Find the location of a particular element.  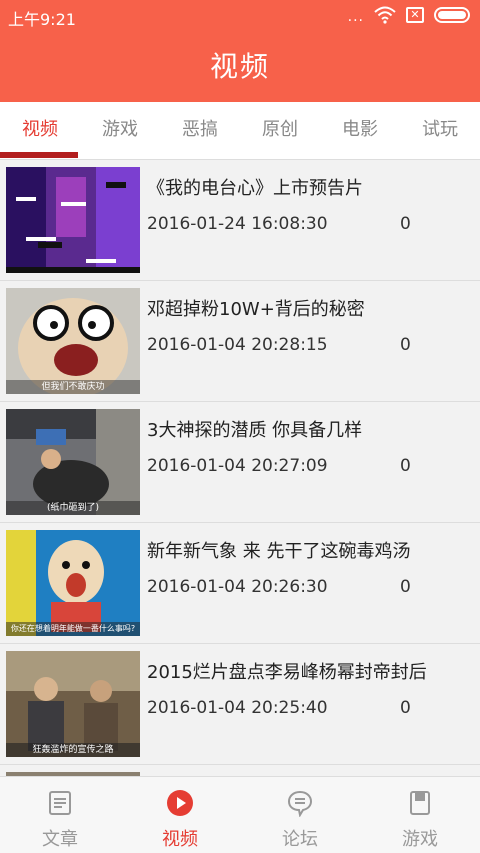

video-date: 2016-01-04 20:26:30 is located at coordinates (237, 587).